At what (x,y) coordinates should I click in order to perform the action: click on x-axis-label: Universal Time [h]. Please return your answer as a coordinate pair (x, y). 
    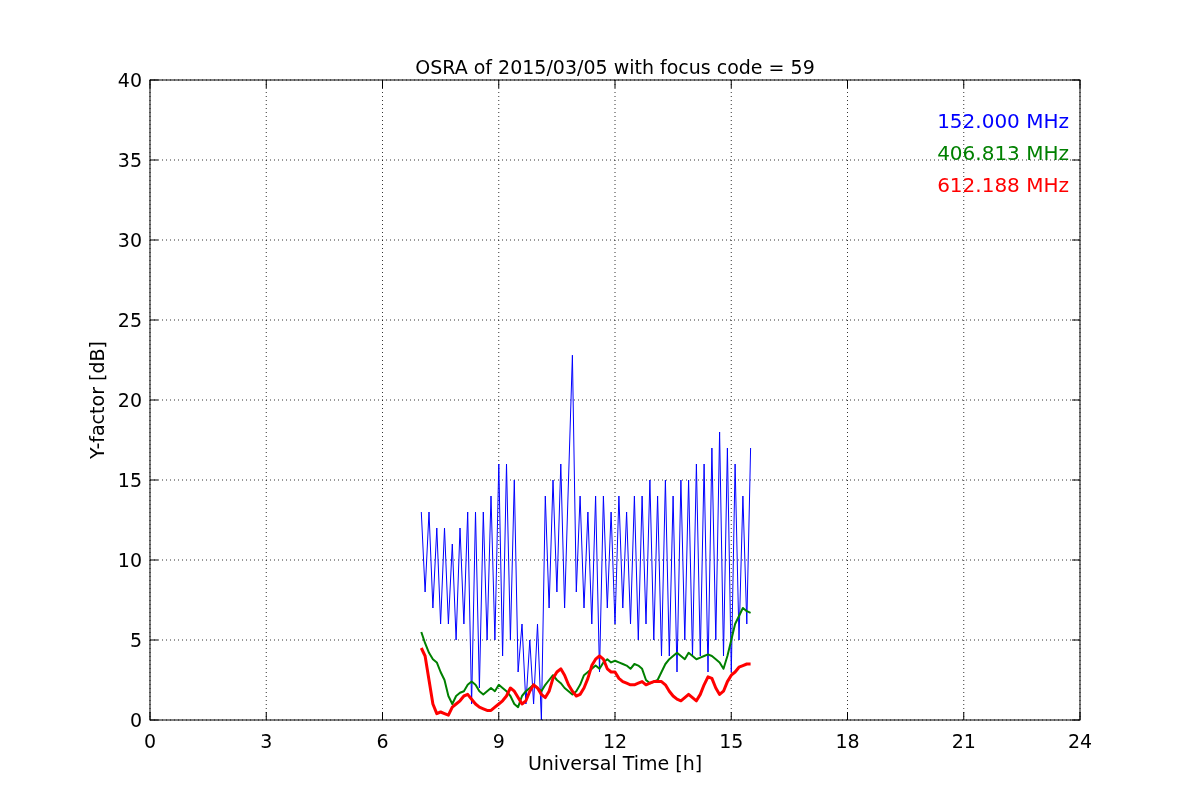
    Looking at the image, I should click on (615, 763).